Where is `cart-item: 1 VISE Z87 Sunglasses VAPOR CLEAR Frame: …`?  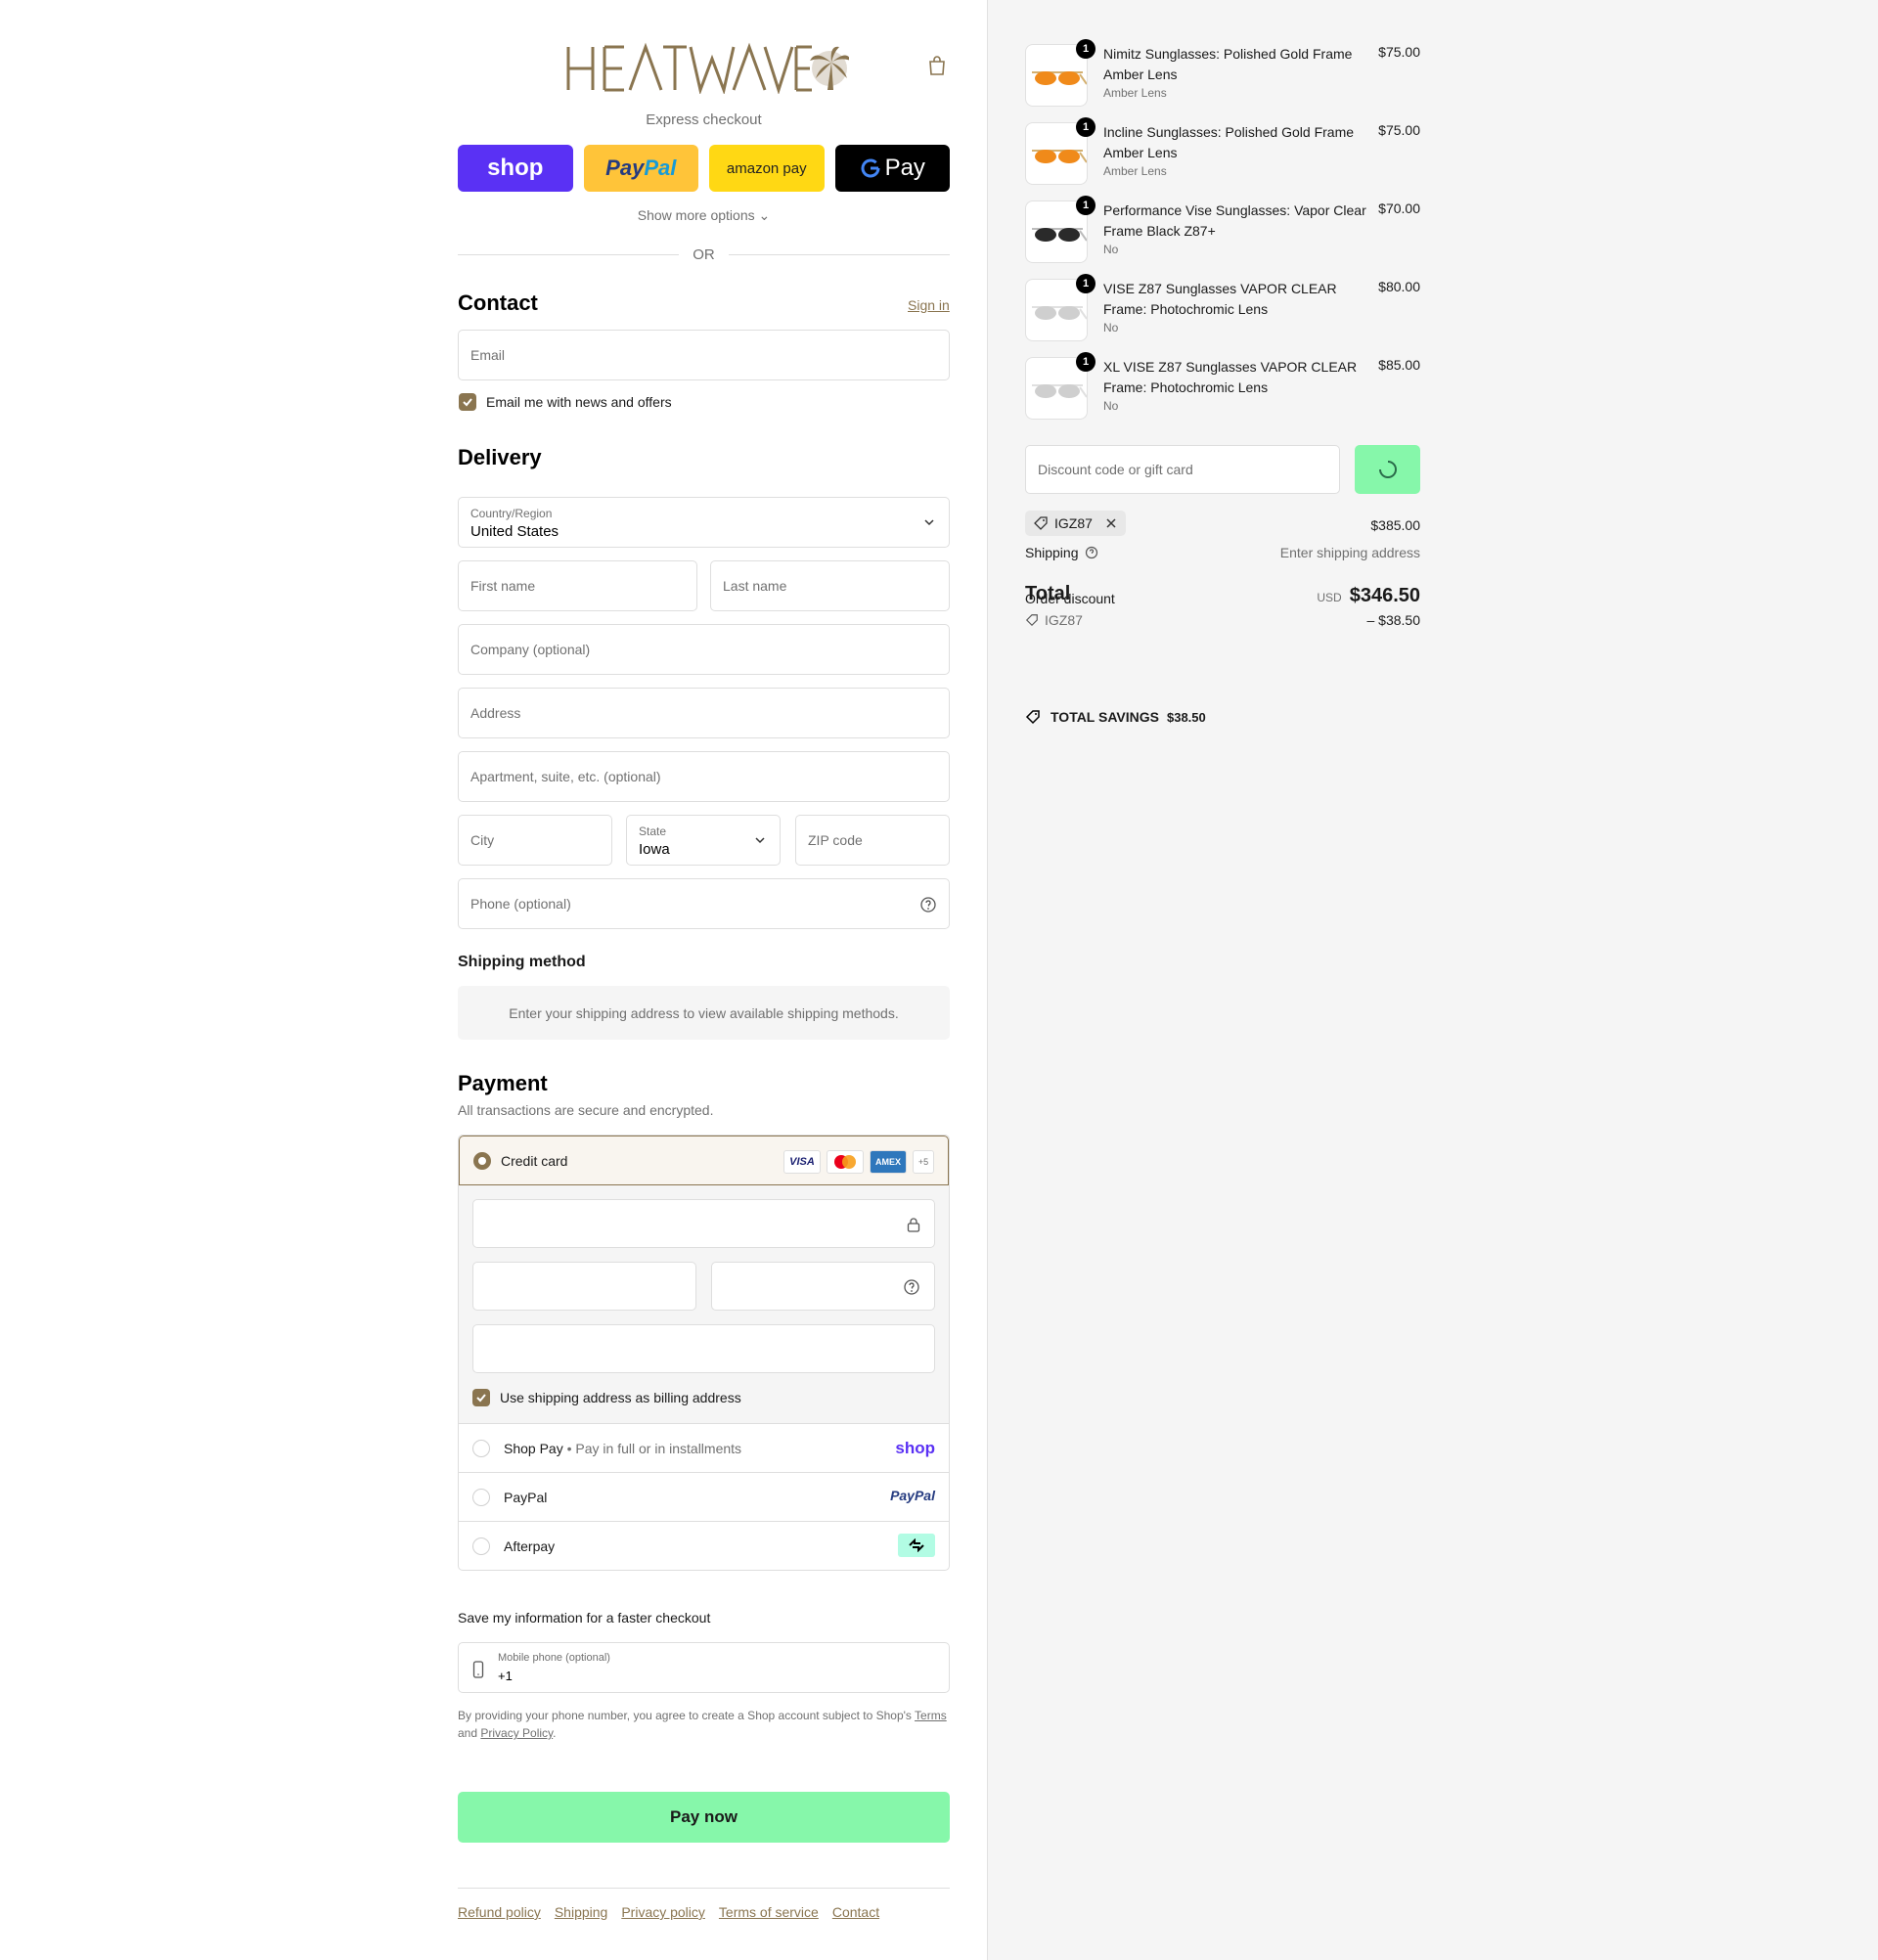 cart-item: 1 VISE Z87 Sunglasses VAPOR CLEAR Frame: … is located at coordinates (1222, 307).